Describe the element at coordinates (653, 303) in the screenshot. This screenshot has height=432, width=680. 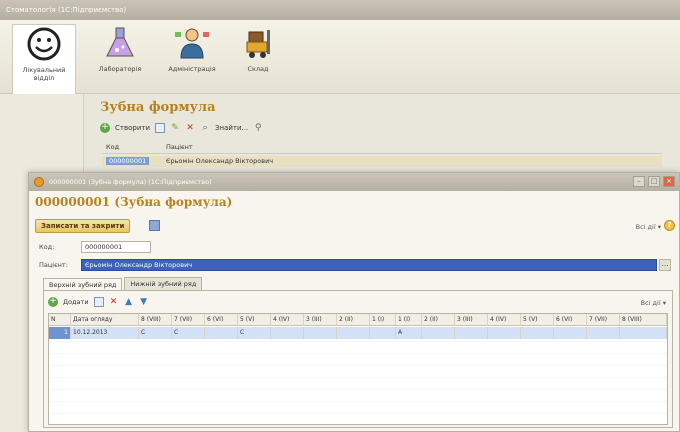
I see `grid-all-actions-menu: Всі дії ▾` at that location.